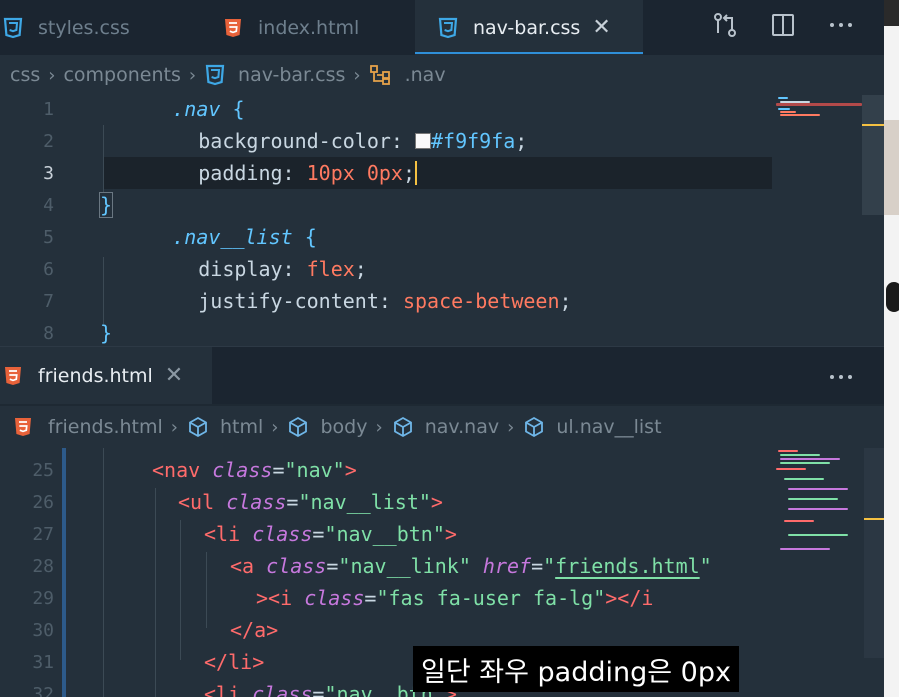  I want to click on tab-label: index.html, so click(309, 27).